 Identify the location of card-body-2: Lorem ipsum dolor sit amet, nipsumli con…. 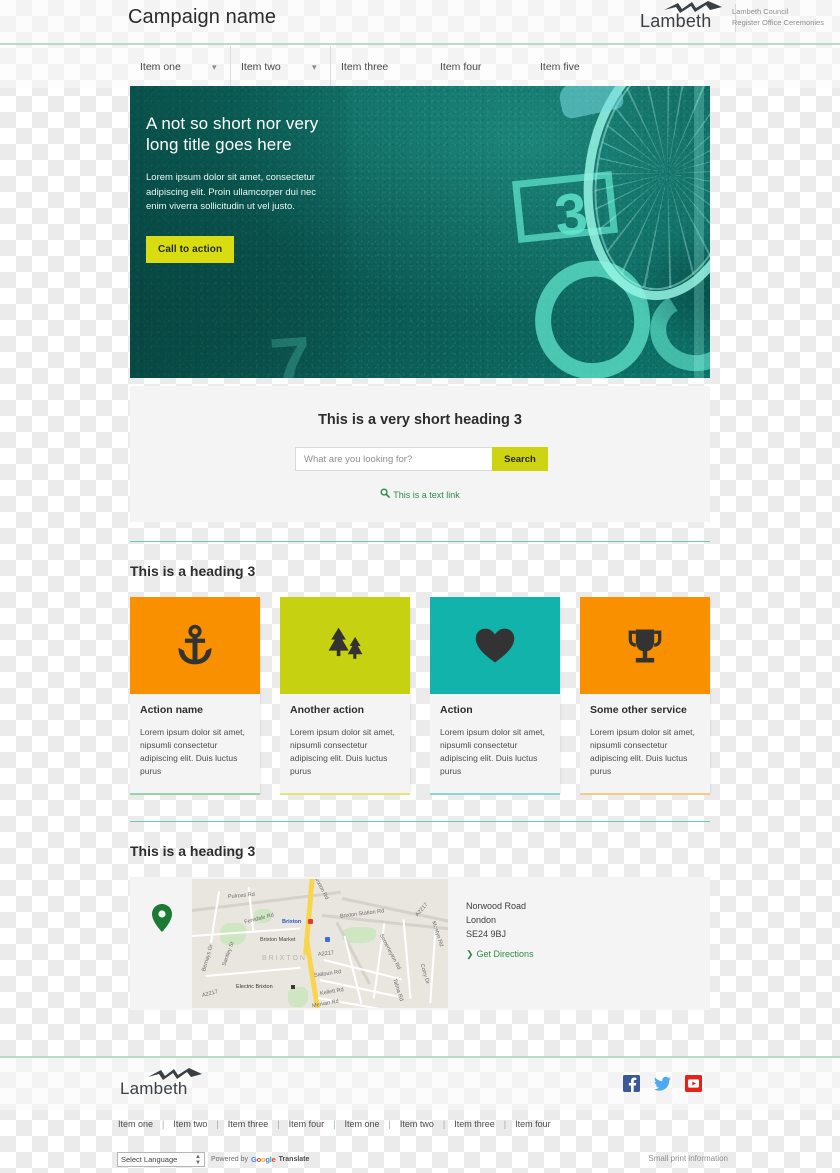
(342, 751).